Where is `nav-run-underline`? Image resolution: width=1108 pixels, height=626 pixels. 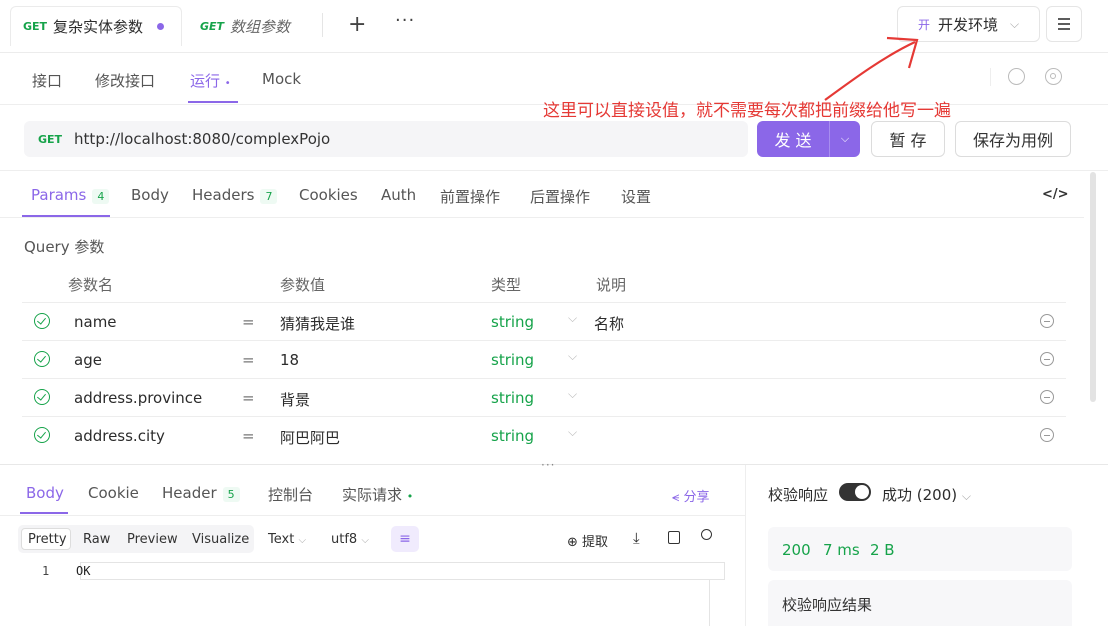 nav-run-underline is located at coordinates (213, 102).